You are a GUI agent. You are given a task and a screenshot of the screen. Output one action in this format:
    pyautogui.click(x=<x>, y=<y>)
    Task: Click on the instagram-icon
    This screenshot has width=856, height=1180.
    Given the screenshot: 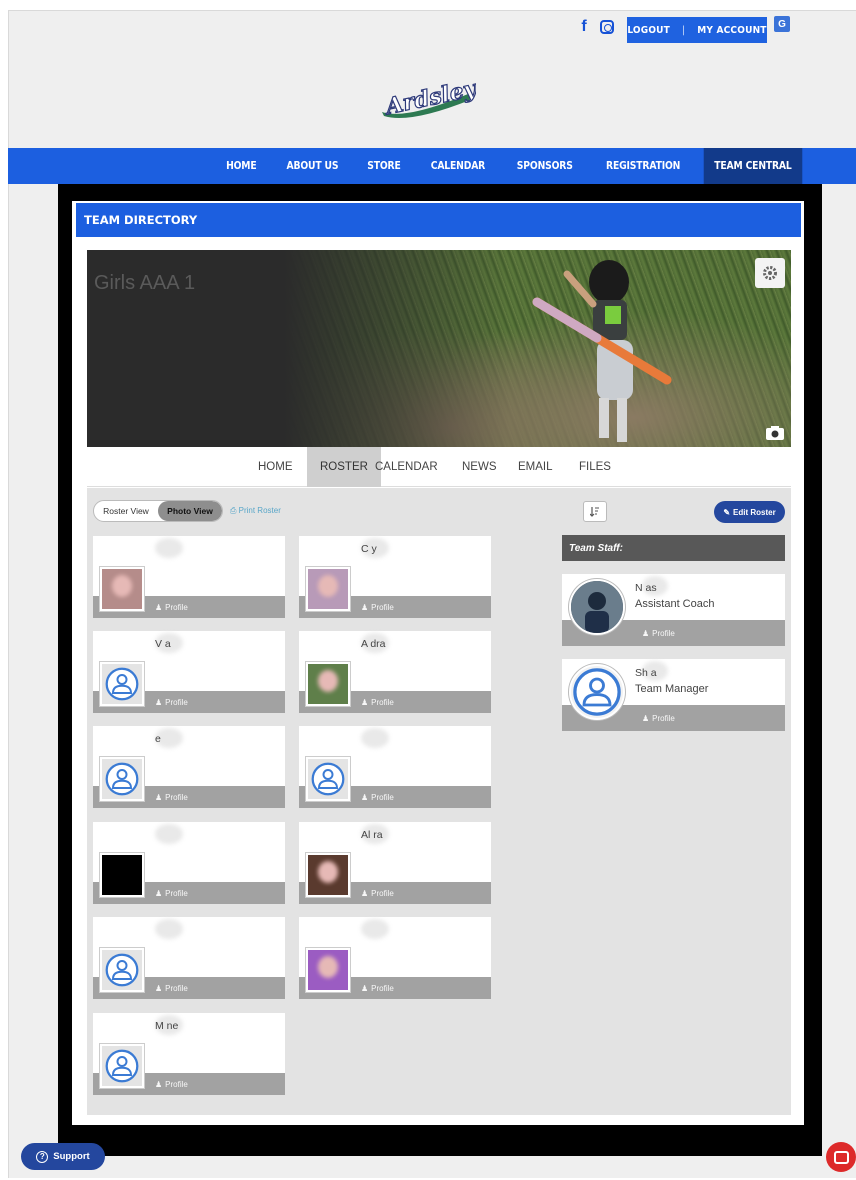 What is the action you would take?
    pyautogui.click(x=607, y=27)
    